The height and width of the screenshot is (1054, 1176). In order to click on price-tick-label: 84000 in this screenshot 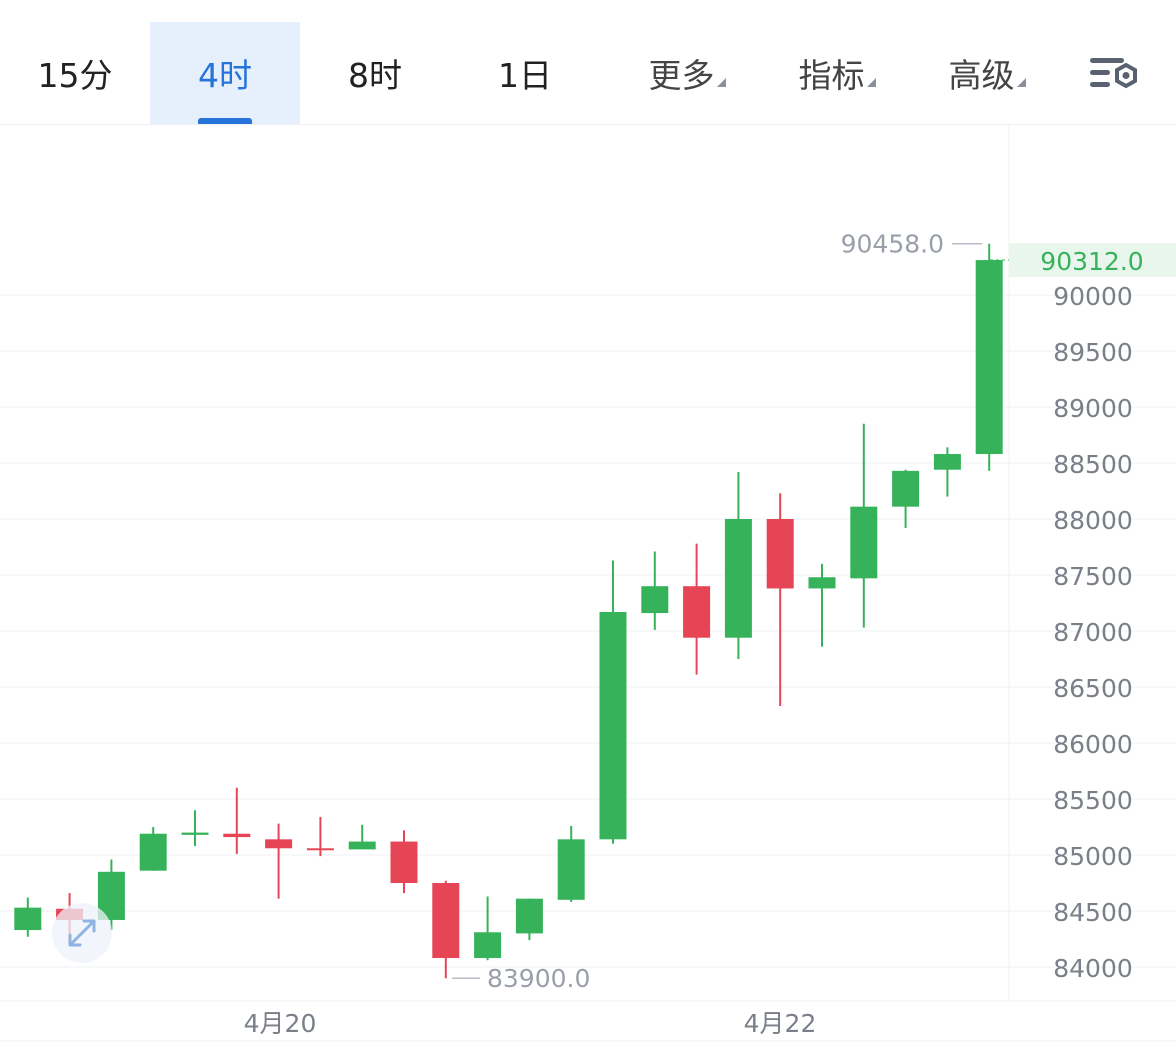, I will do `click(1093, 968)`.